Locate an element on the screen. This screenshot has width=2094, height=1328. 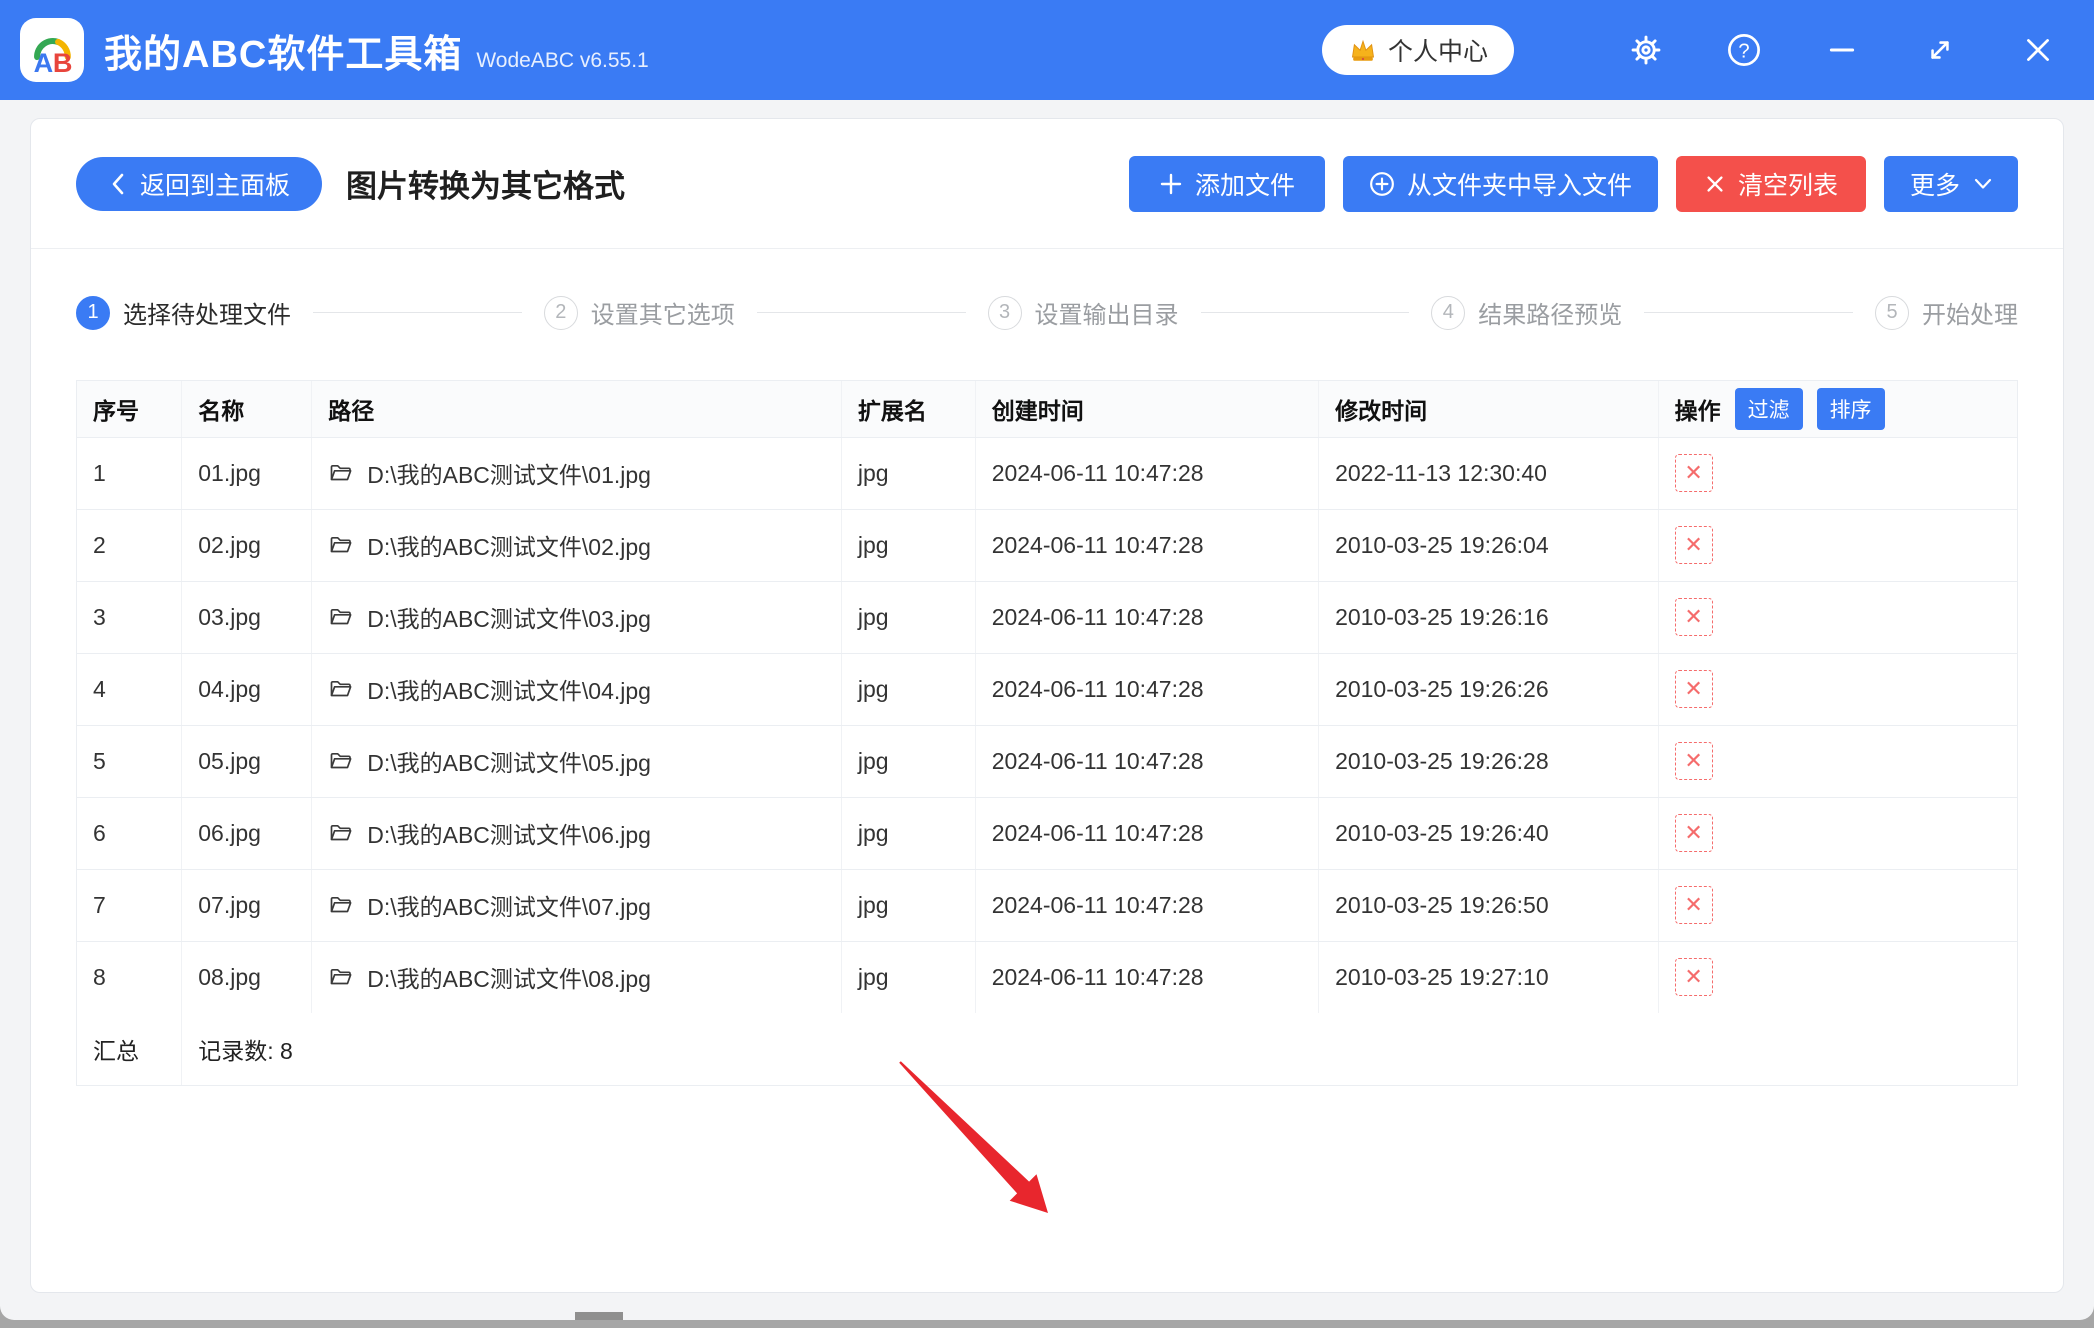
cell-index: 6 is located at coordinates (130, 833).